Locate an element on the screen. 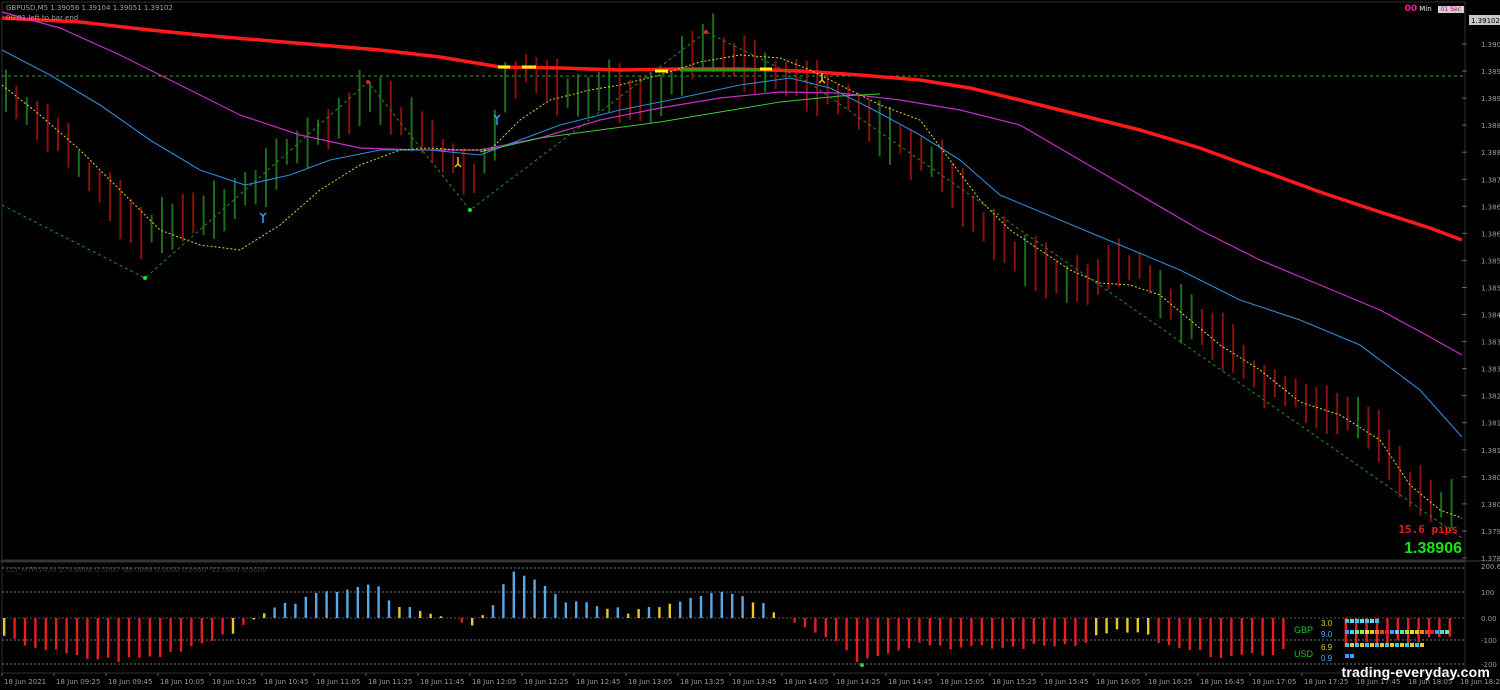 This screenshot has height=690, width=1500. time-axis-label: 18 Jun 10:05 is located at coordinates (182, 682).